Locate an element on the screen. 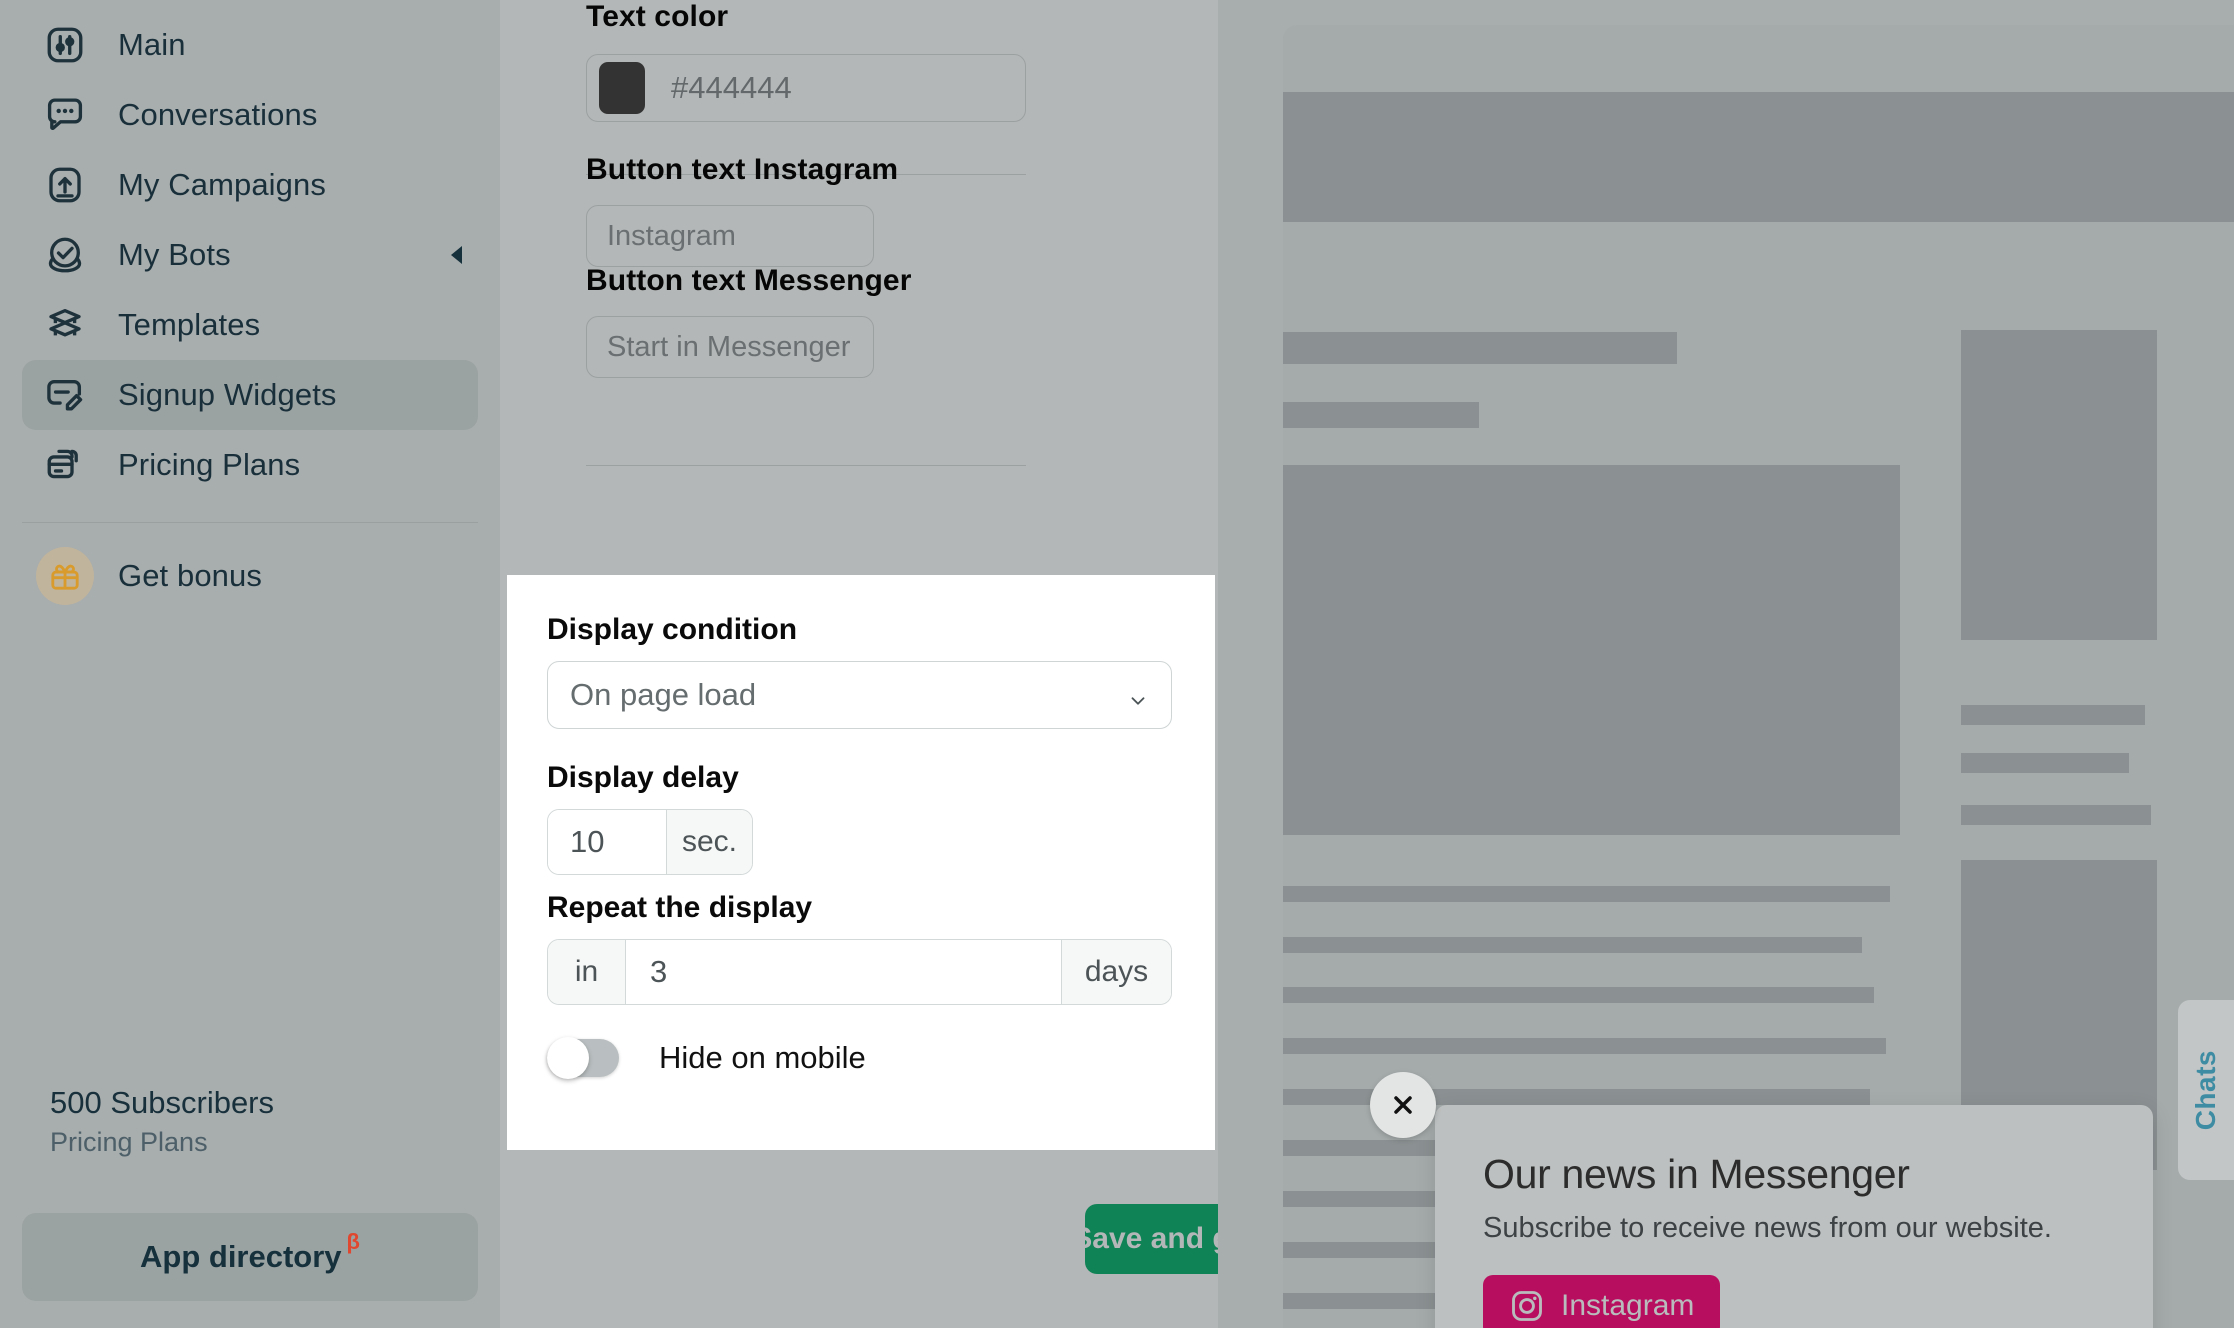  app-directory-button: App directory β is located at coordinates (250, 1257).